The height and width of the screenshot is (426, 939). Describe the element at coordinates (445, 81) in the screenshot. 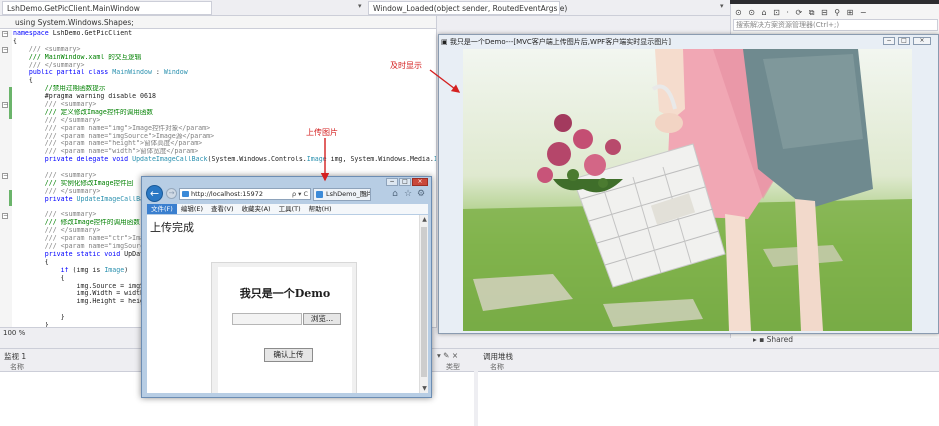

I see `arrow-realtime` at that location.